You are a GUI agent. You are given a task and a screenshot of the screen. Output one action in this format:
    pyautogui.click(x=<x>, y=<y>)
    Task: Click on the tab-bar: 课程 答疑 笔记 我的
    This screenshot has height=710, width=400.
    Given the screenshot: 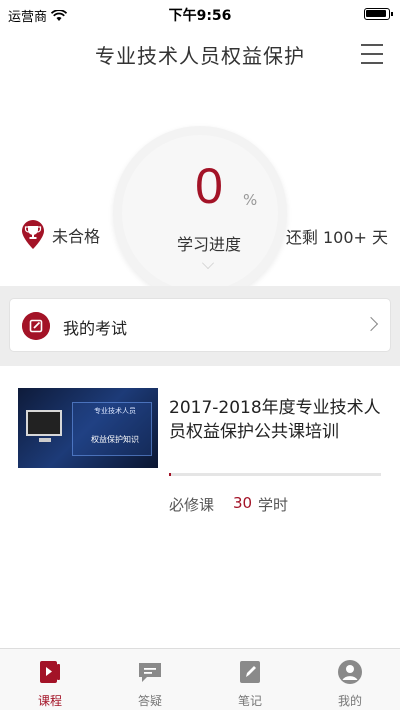 What is the action you would take?
    pyautogui.click(x=200, y=679)
    